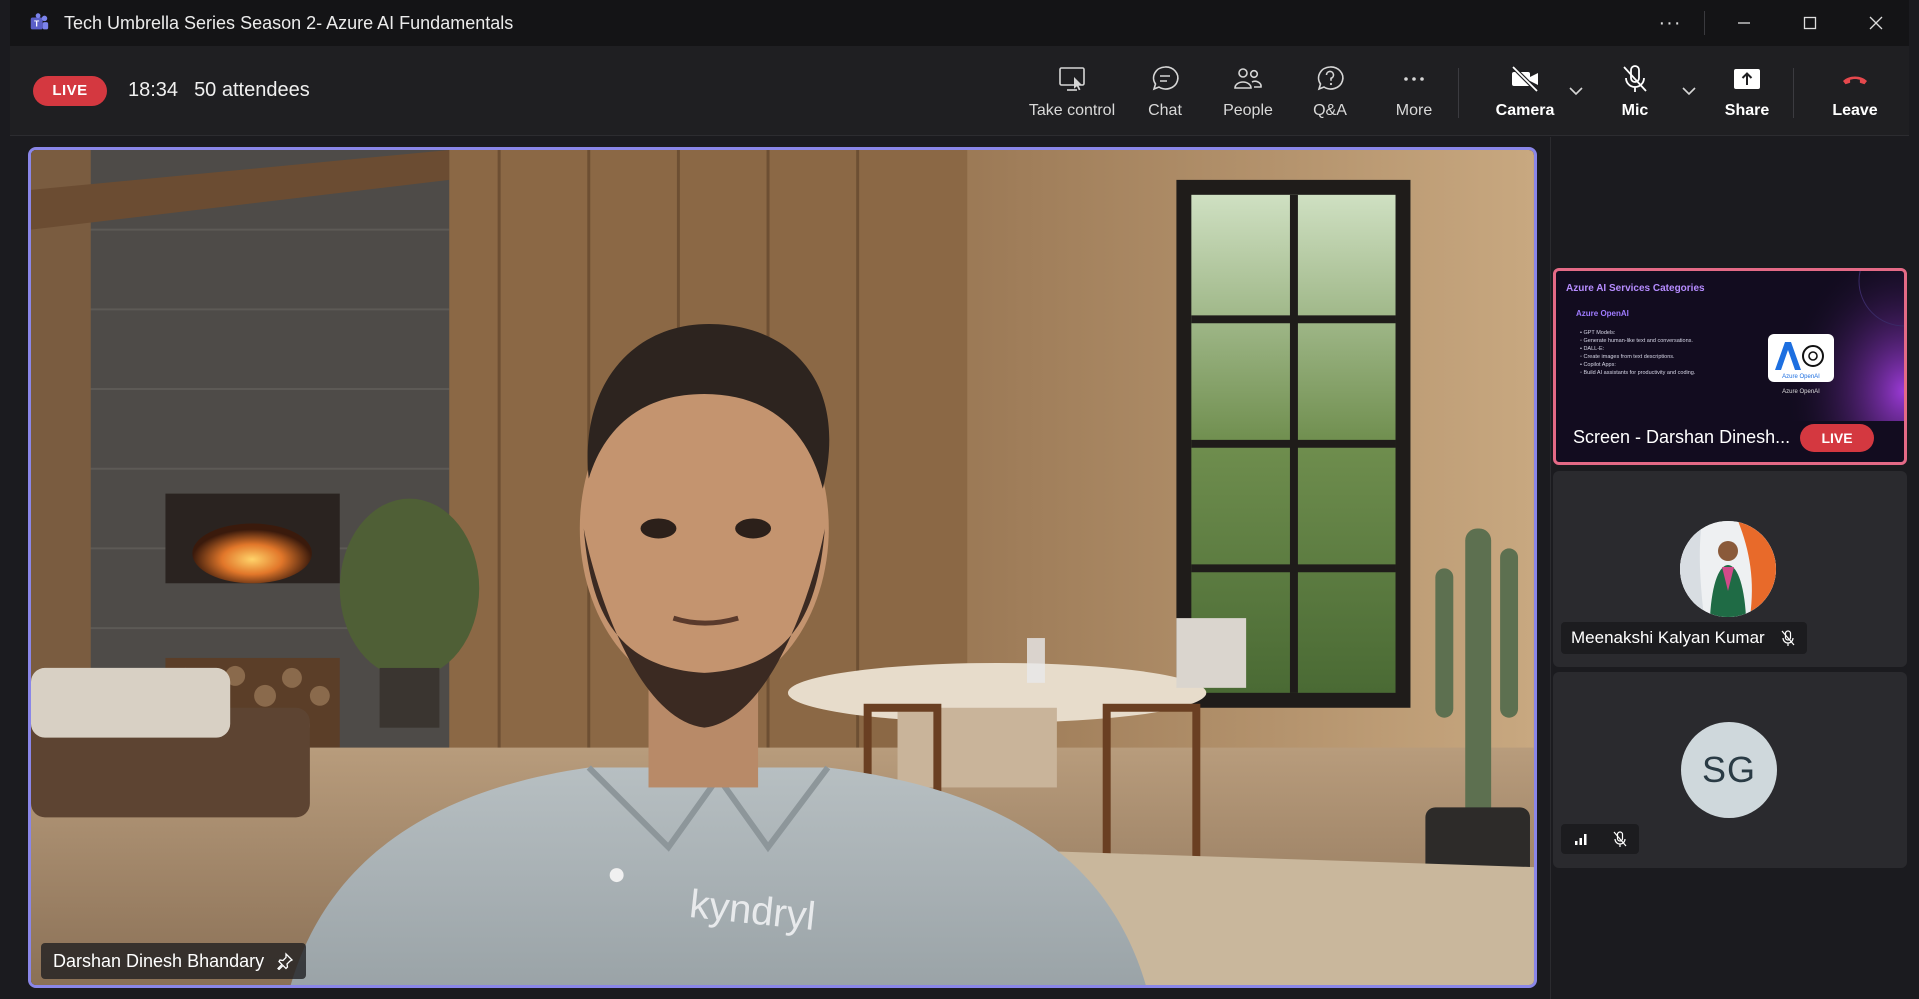 The width and height of the screenshot is (1919, 999). Describe the element at coordinates (1627, 357) in the screenshot. I see `slide-line: ◦ Create images from text descriptions.` at that location.